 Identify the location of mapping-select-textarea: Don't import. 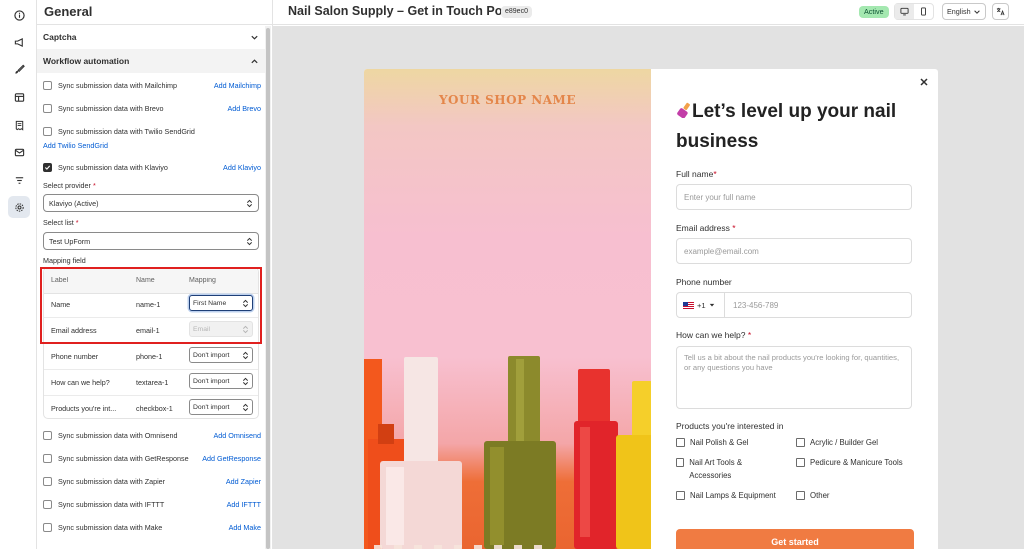
(221, 381).